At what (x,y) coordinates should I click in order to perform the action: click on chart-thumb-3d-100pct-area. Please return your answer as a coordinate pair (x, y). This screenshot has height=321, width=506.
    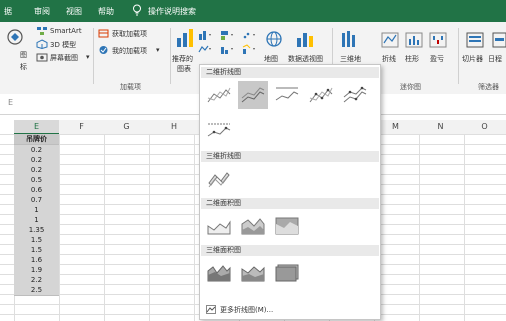
    Looking at the image, I should click on (287, 273).